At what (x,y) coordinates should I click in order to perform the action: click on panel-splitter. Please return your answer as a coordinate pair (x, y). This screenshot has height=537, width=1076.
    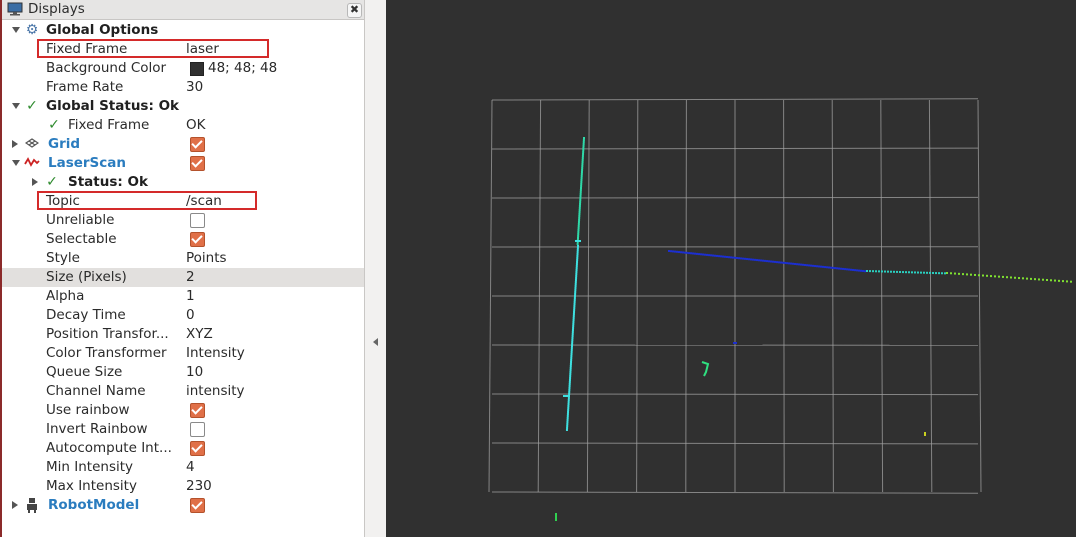
    Looking at the image, I should click on (375, 268).